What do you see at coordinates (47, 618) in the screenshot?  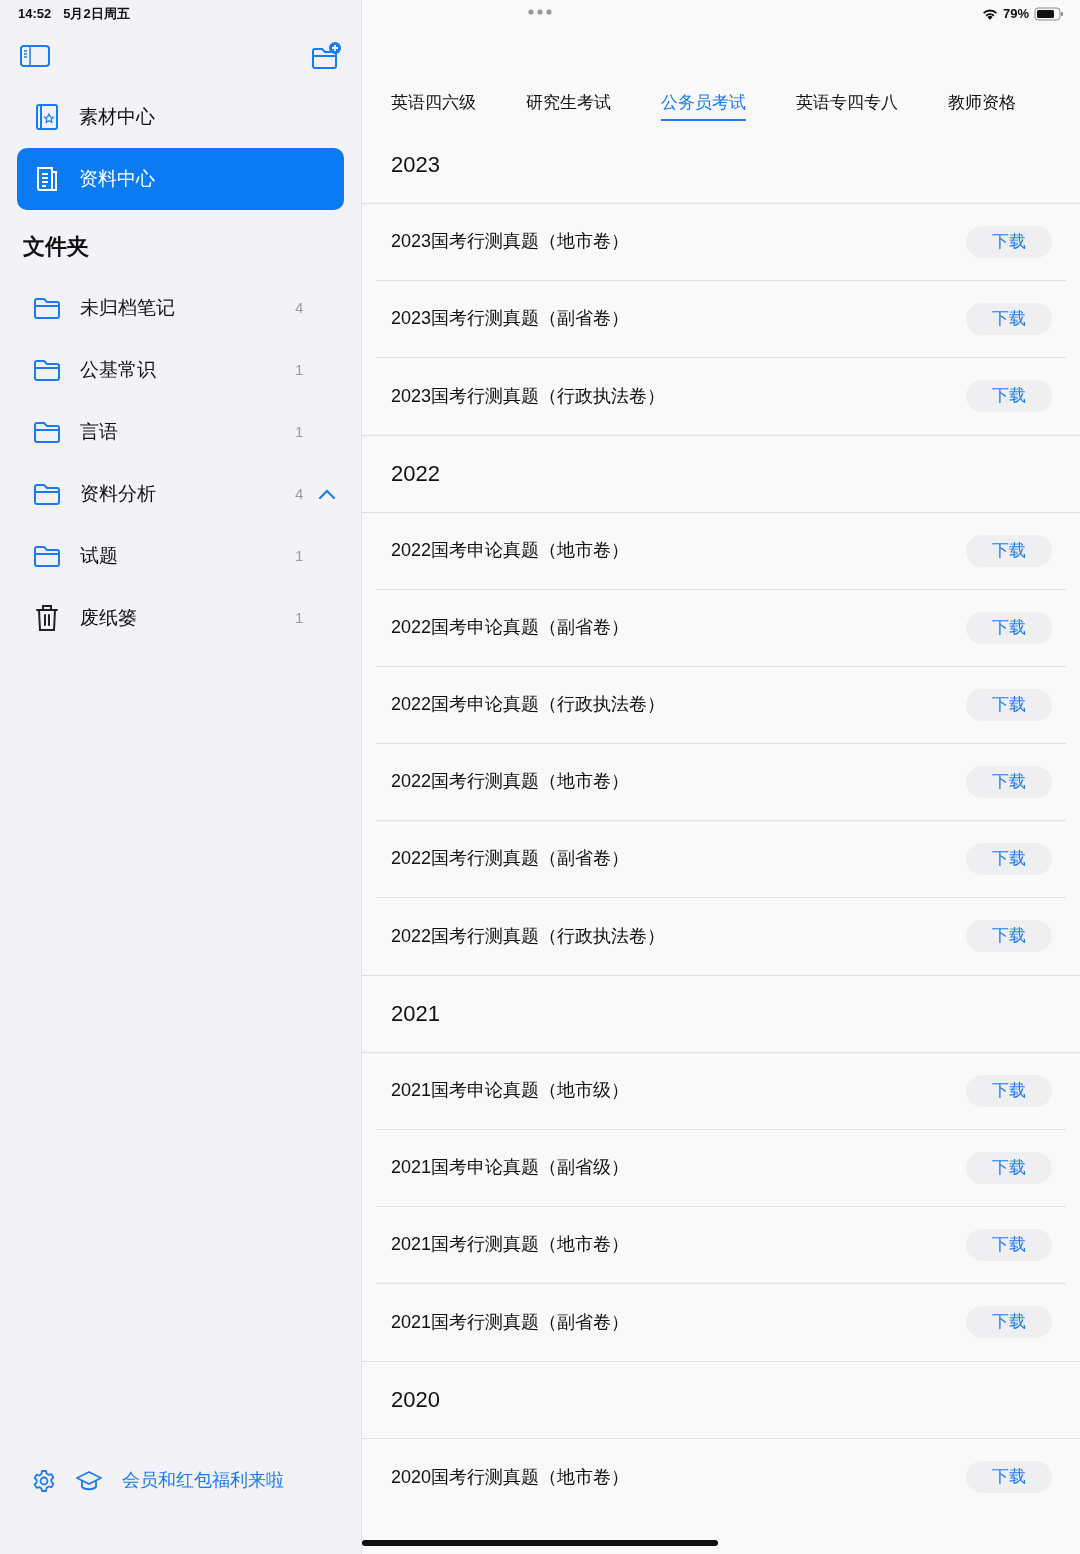 I see `trash-icon` at bounding box center [47, 618].